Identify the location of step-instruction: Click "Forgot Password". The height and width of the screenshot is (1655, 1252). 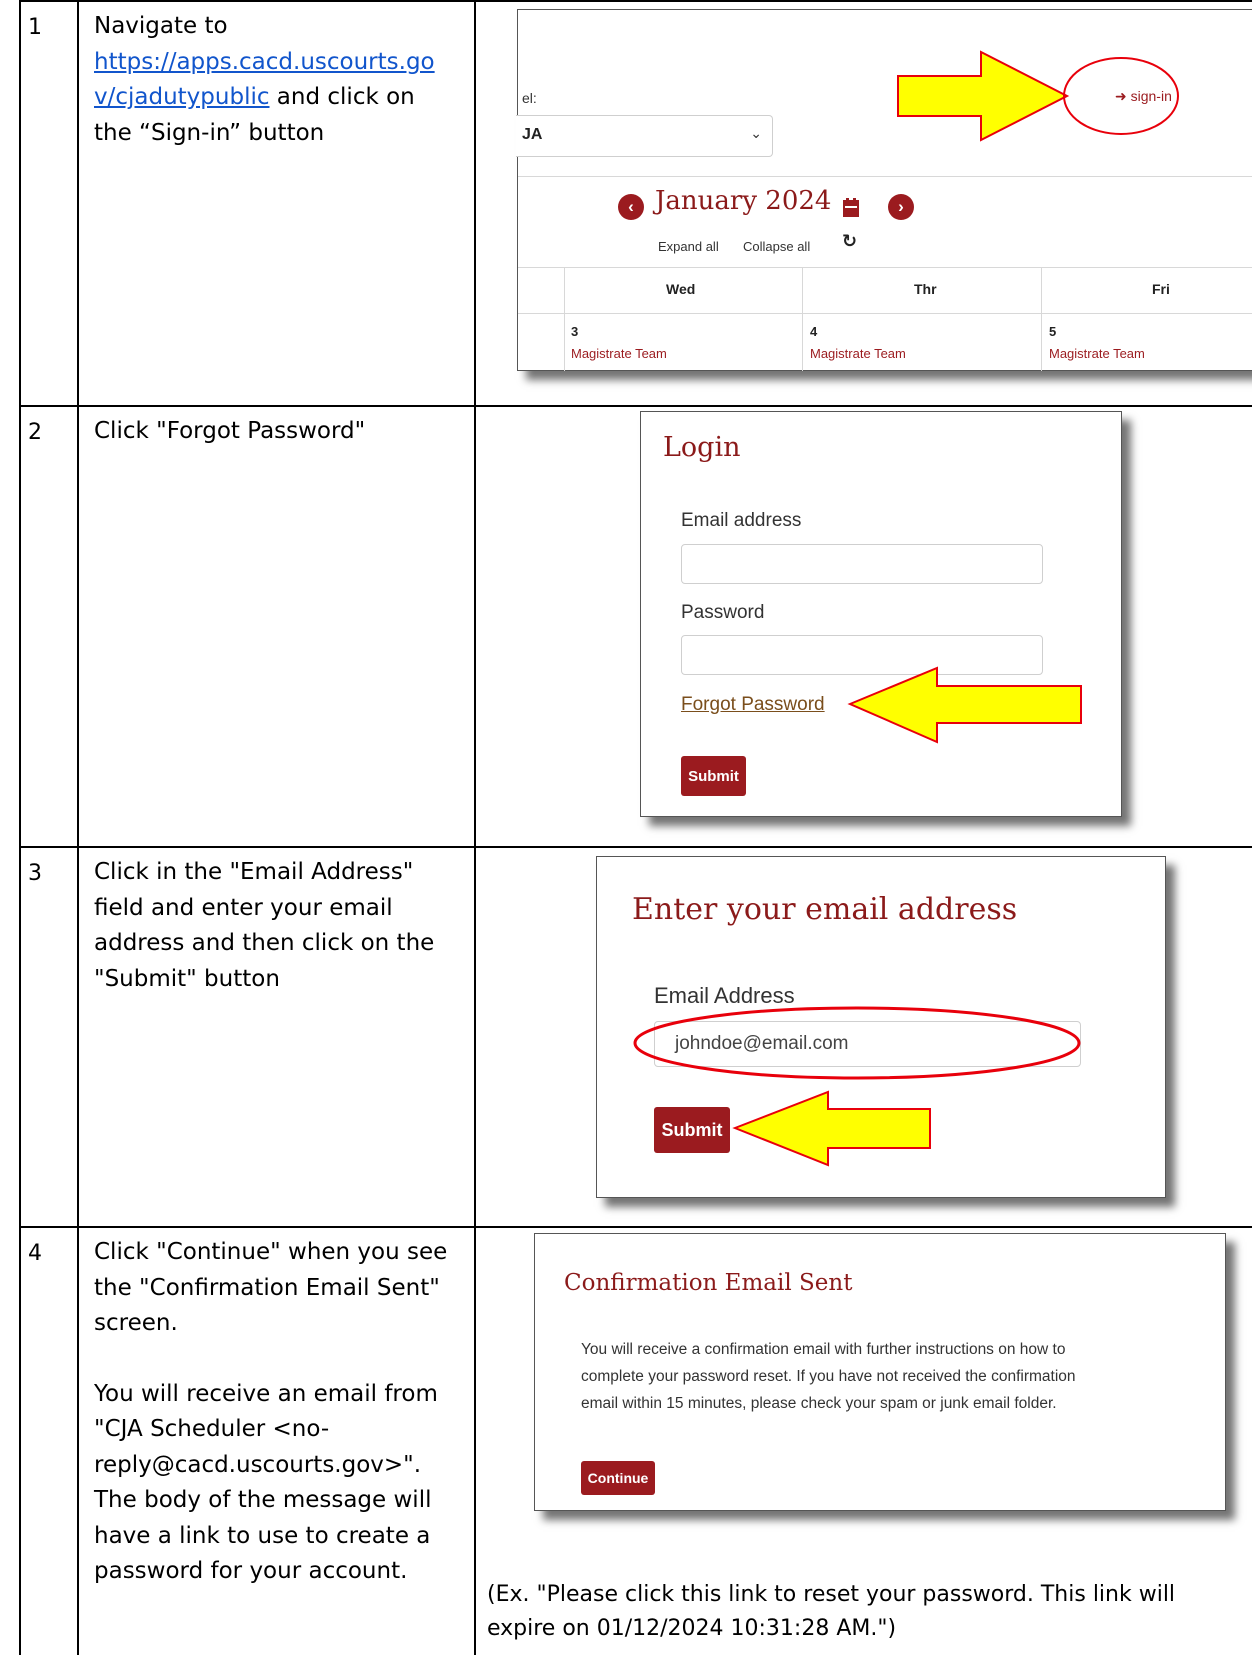
(279, 432).